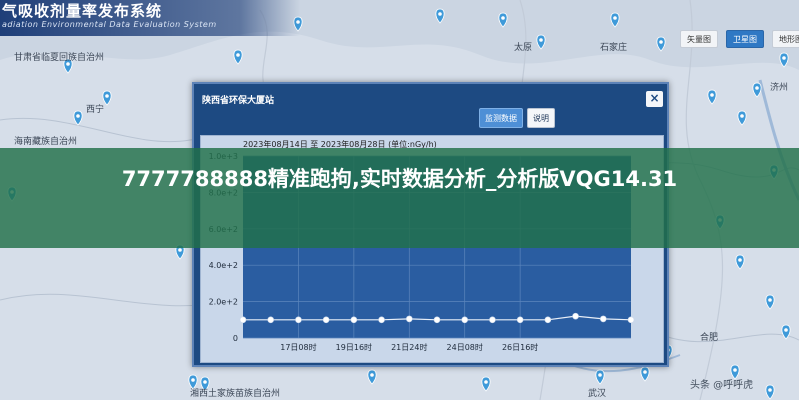  What do you see at coordinates (520, 347) in the screenshot?
I see `x-tick-label: 26日16时` at bounding box center [520, 347].